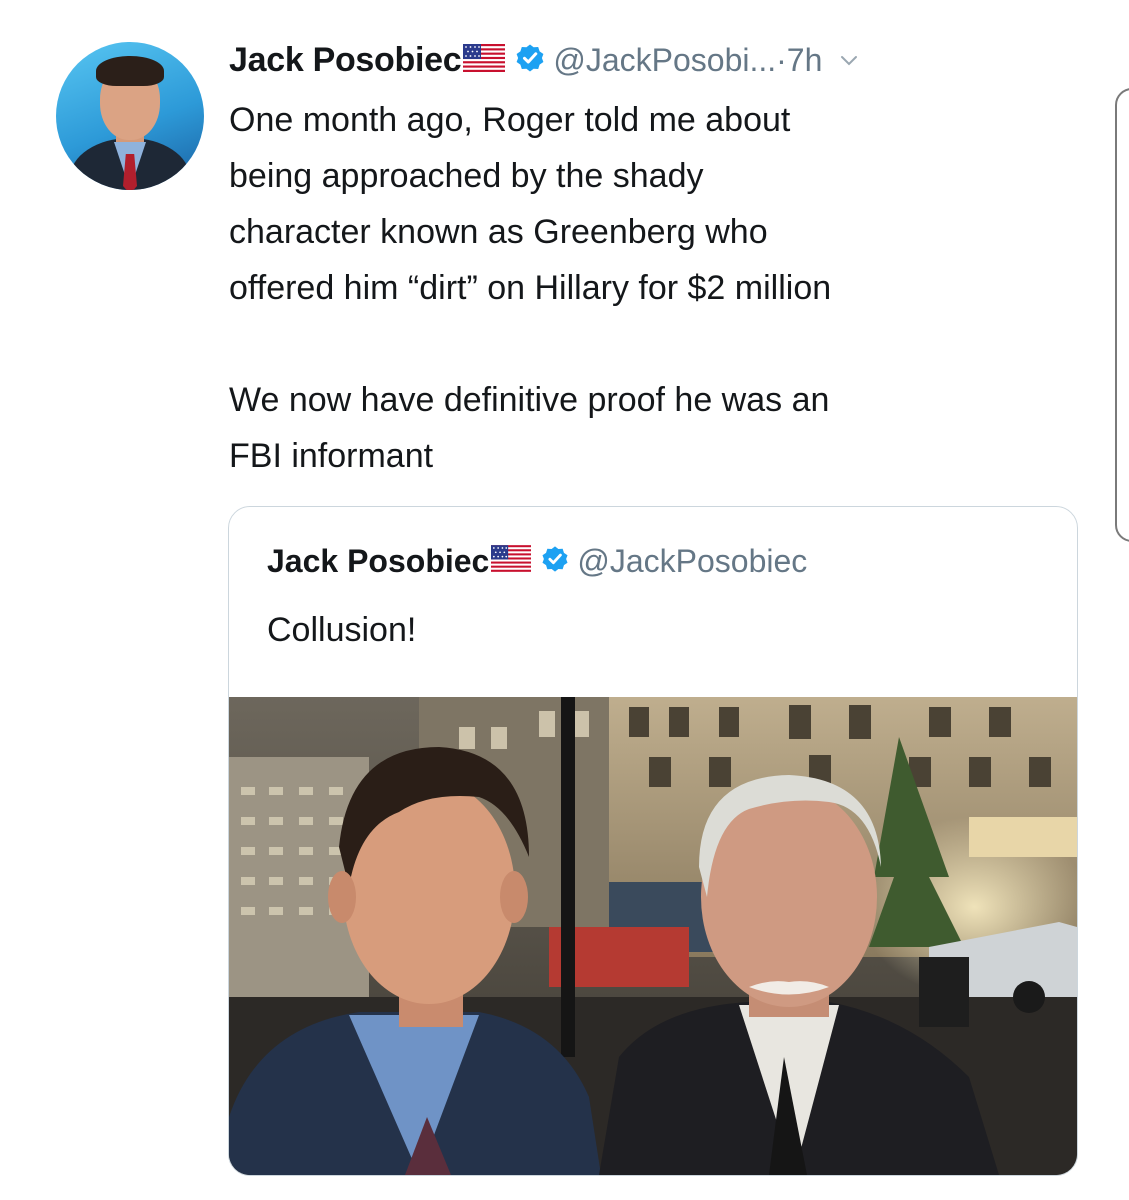 Image resolution: width=1129 pixels, height=1200 pixels. Describe the element at coordinates (130, 71) in the screenshot. I see `avatar-hair` at that location.